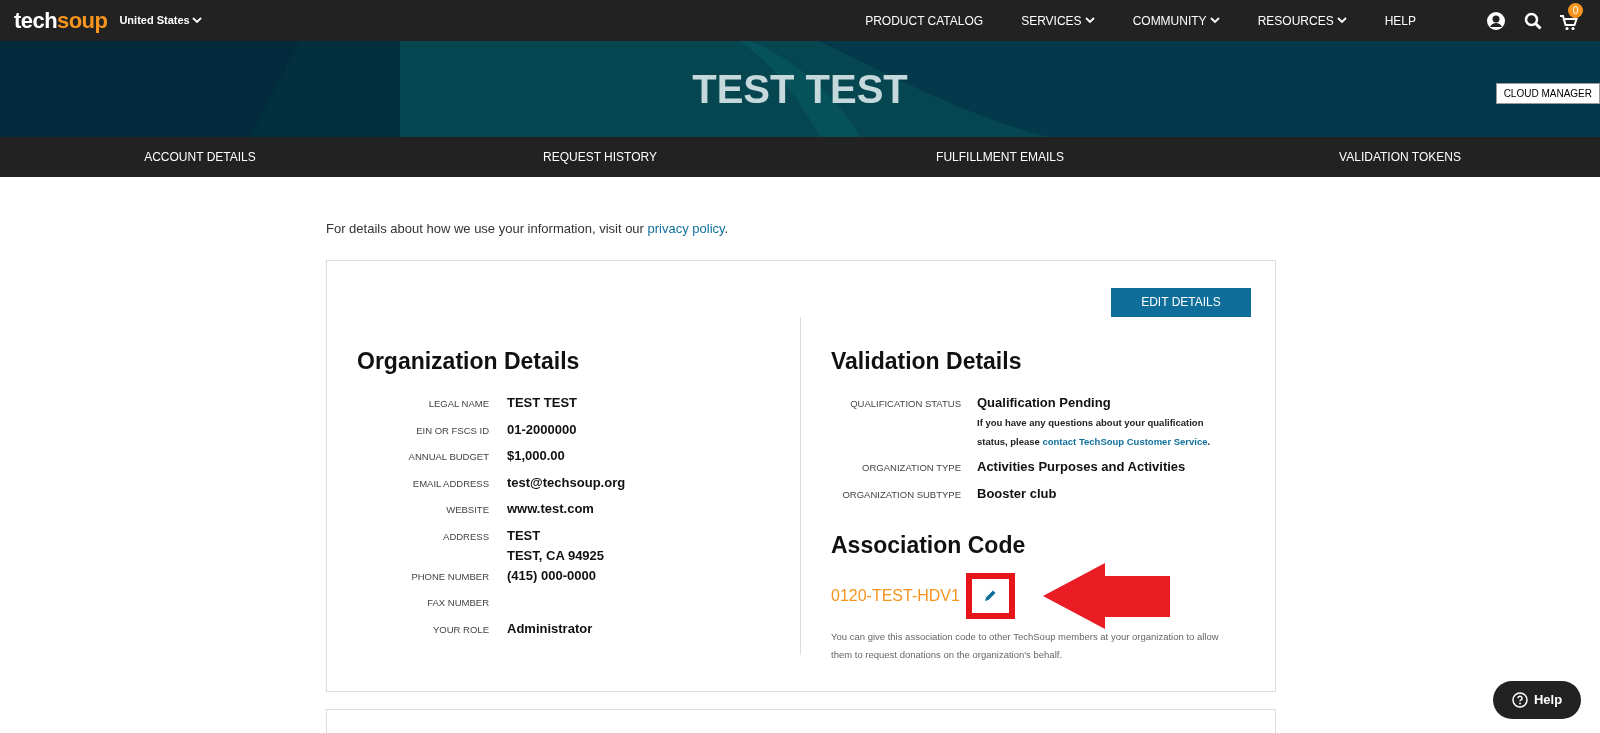 The height and width of the screenshot is (733, 1600). Describe the element at coordinates (1176, 20) in the screenshot. I see `nav-link: COMMUNITY` at that location.